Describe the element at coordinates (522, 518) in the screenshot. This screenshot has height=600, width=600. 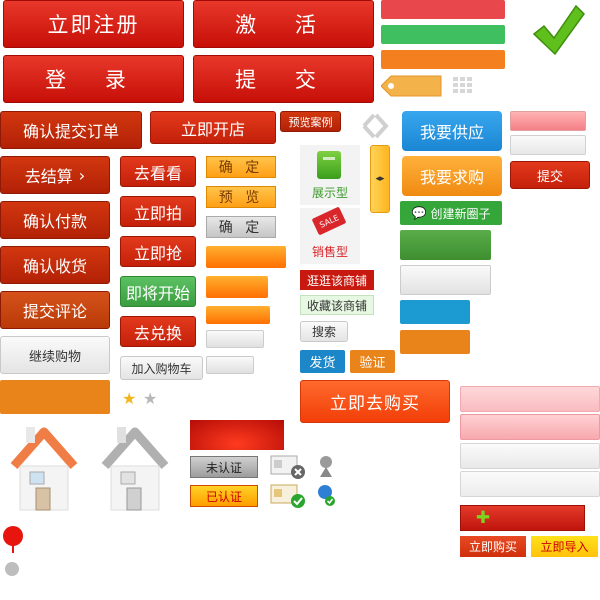
I see `add-plus-button: ✚` at that location.